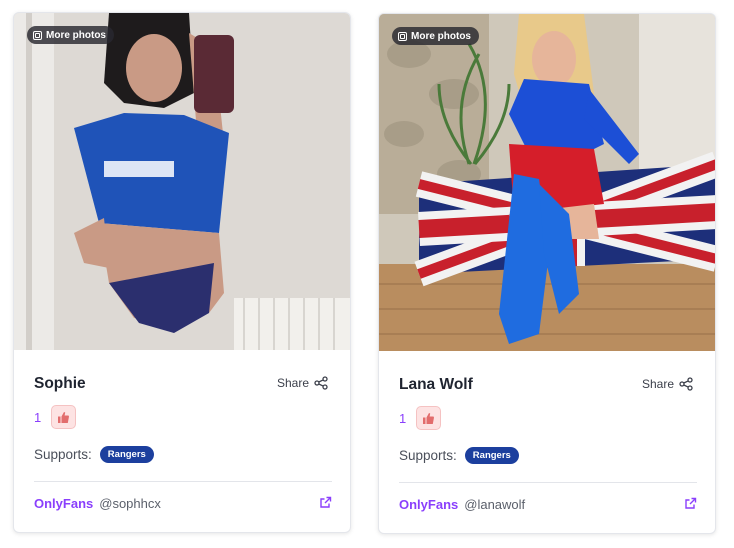 This screenshot has width=734, height=548. I want to click on social-handle: @sophhcx, so click(130, 503).